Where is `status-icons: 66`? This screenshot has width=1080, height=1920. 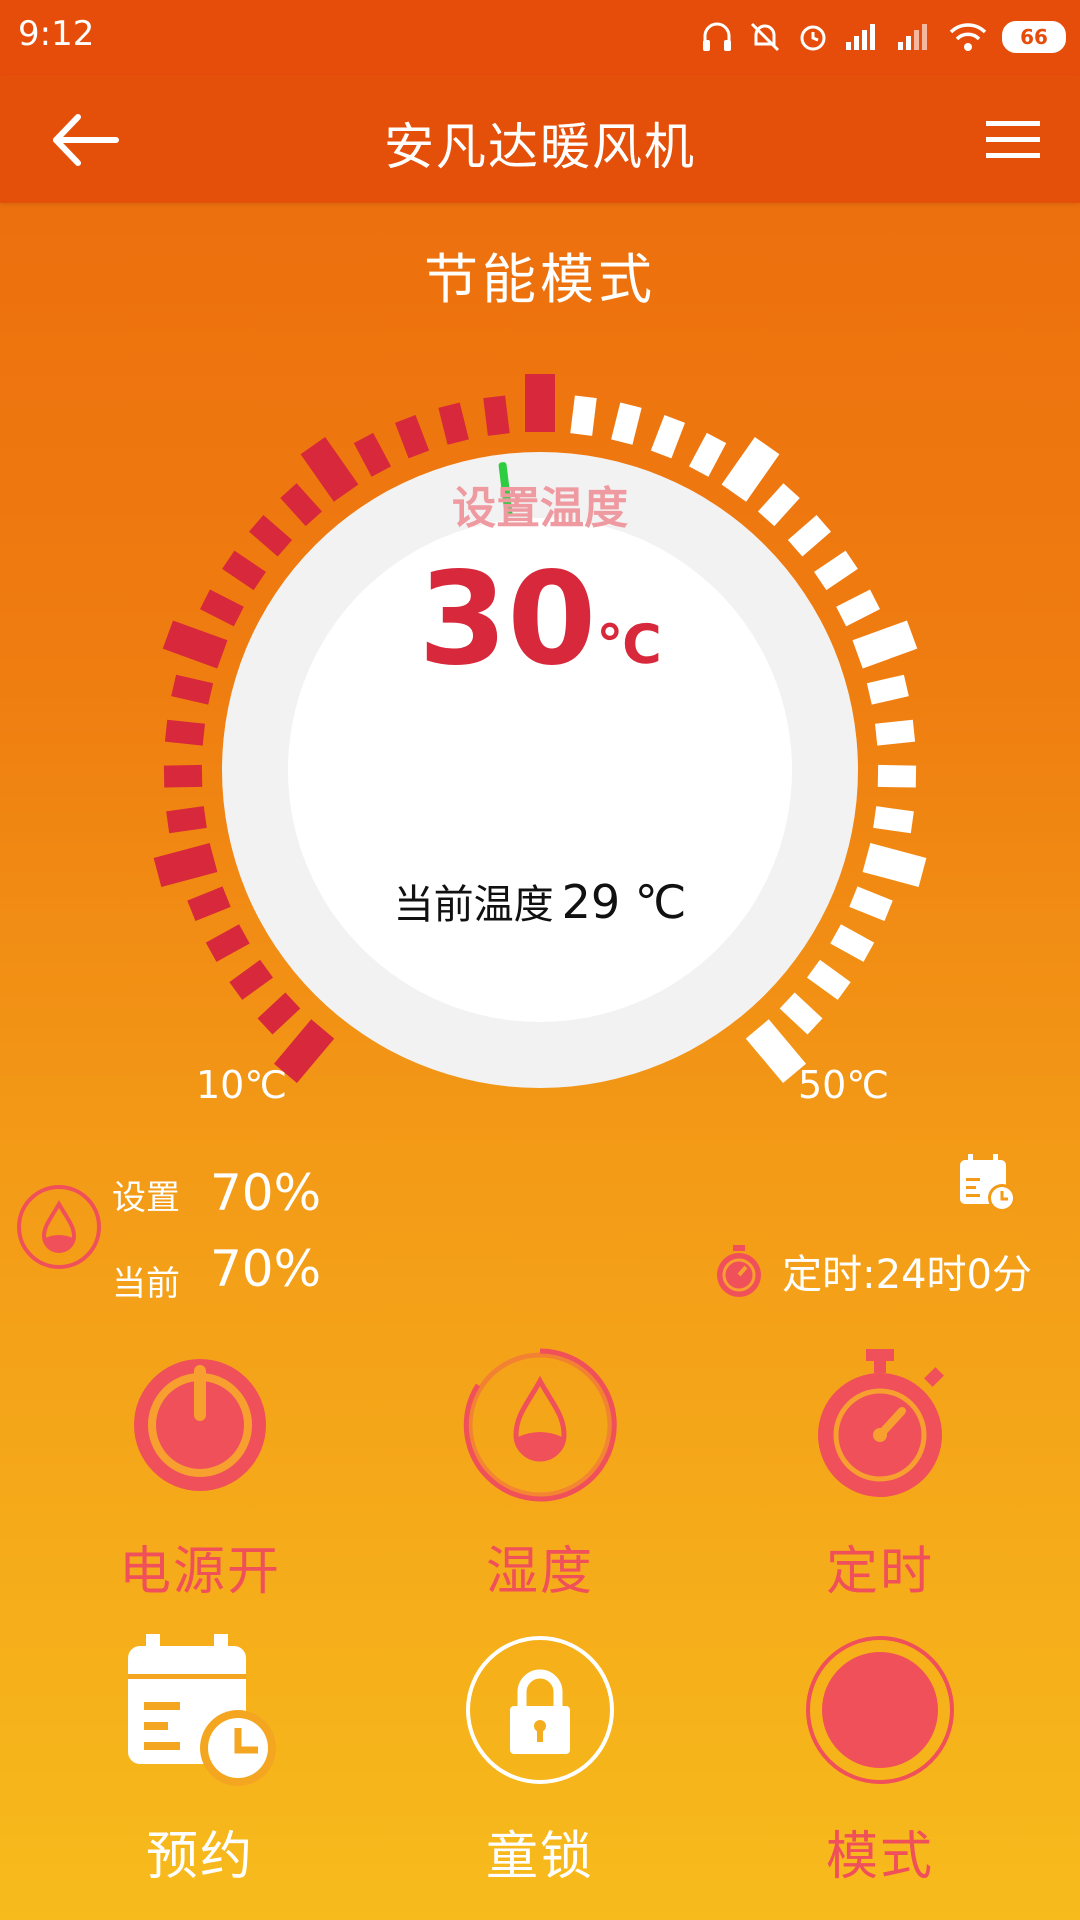
status-icons: 66 is located at coordinates (883, 37).